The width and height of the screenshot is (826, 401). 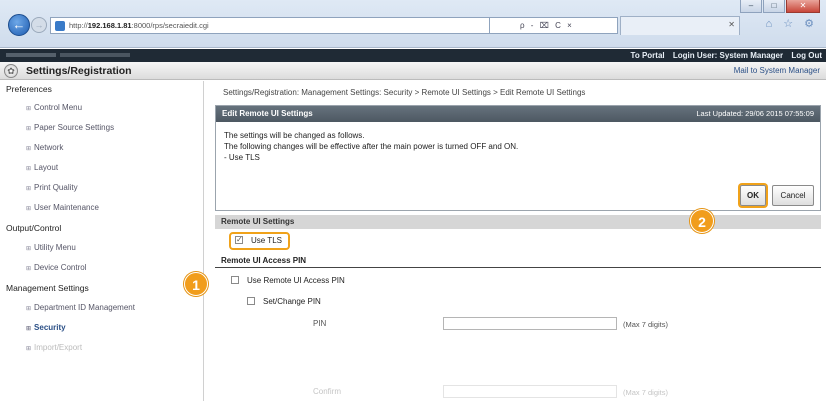 I want to click on url-host: 192.168.1.81, so click(x=109, y=25).